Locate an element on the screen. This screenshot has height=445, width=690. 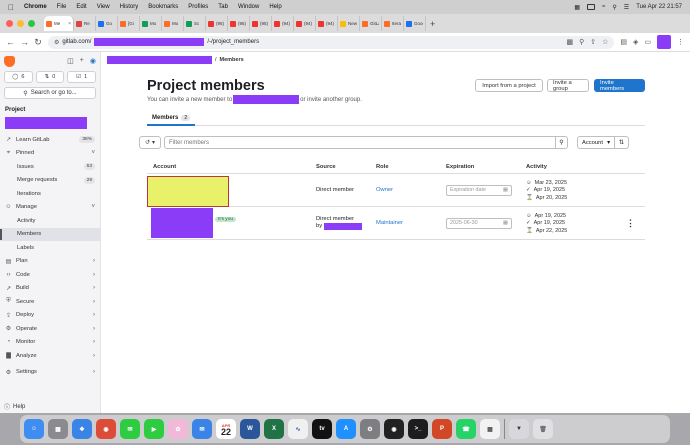
plus-icon: + is located at coordinates (82, 61).